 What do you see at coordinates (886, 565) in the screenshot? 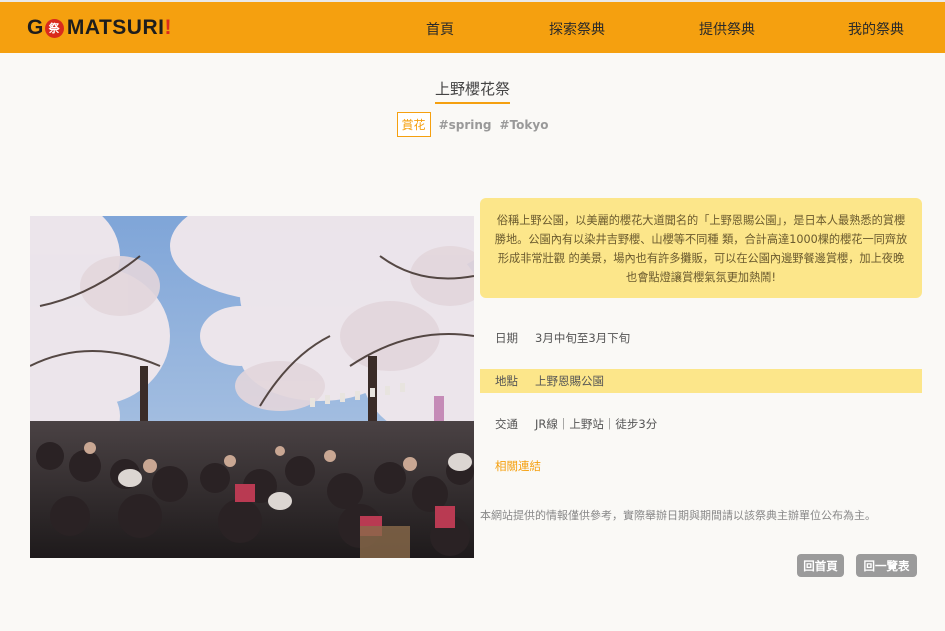
I see `back-to-list-button: 回一覽表` at bounding box center [886, 565].